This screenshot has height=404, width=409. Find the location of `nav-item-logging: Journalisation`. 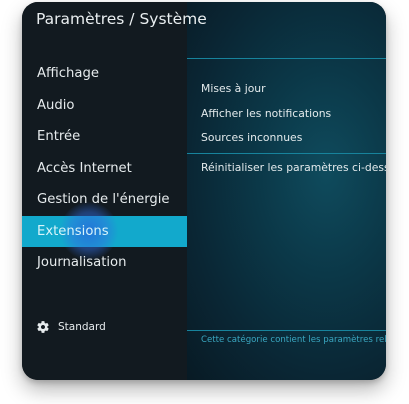

nav-item-logging: Journalisation is located at coordinates (104, 263).